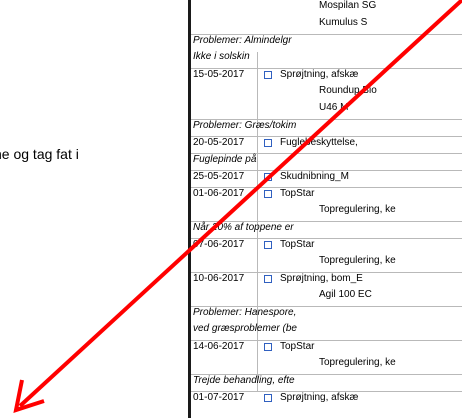  What do you see at coordinates (348, 5) in the screenshot?
I see `product-name: Mospilan SG` at bounding box center [348, 5].